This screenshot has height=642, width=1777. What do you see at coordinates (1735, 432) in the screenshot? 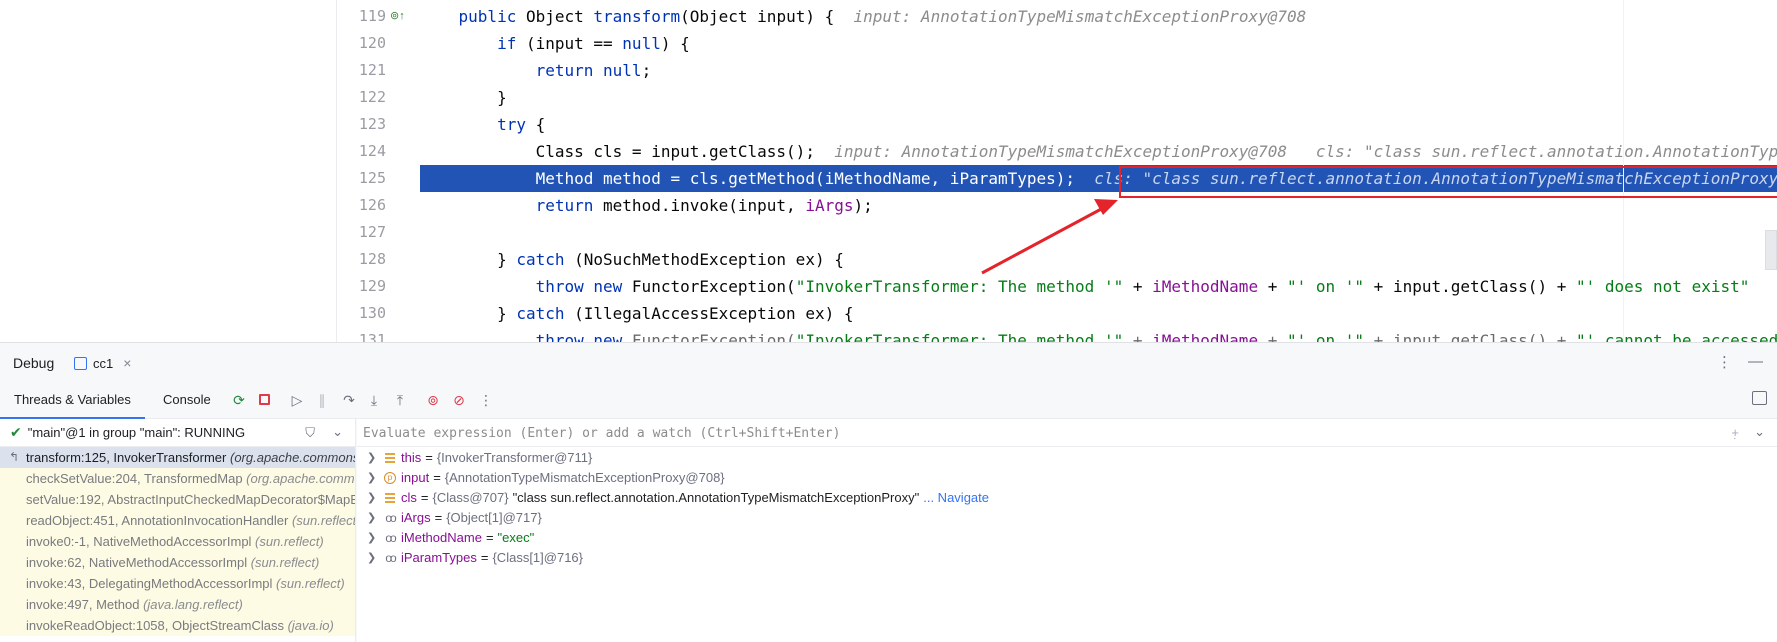
I see `add-watch-icon: +̣` at bounding box center [1735, 432].